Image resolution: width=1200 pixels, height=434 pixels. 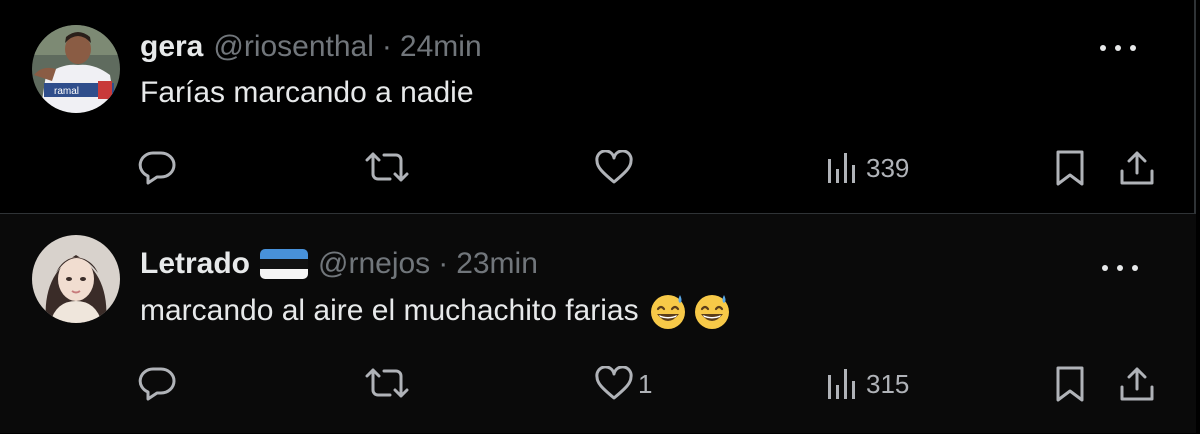 What do you see at coordinates (888, 167) in the screenshot?
I see `view-count: 339` at bounding box center [888, 167].